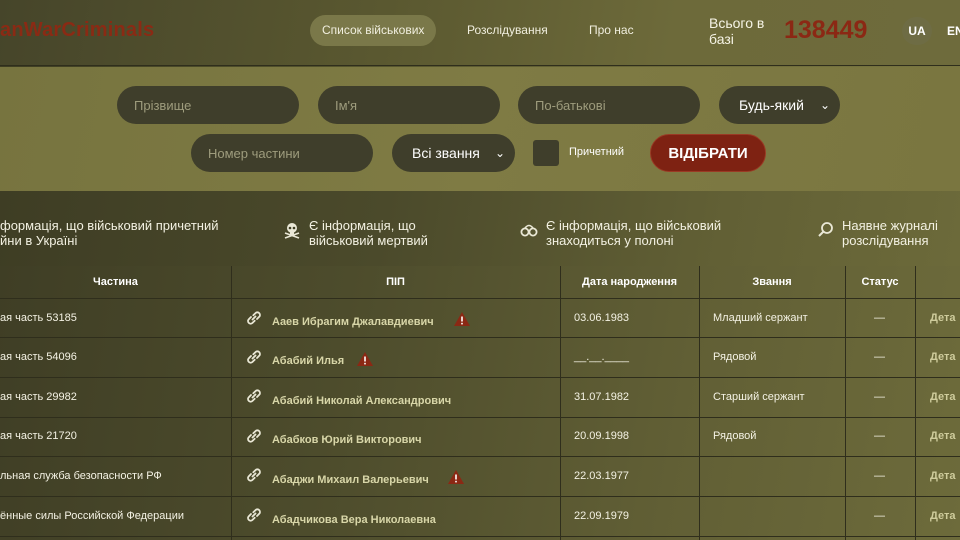 This screenshot has width=960, height=540. Describe the element at coordinates (38, 436) in the screenshot. I see `cell-unit: ая часть 21720` at that location.